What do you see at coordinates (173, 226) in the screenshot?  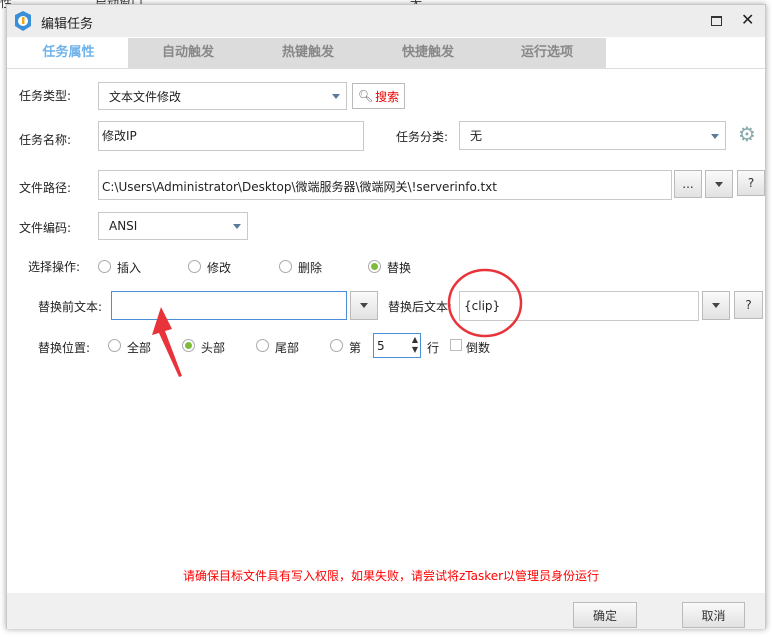 I see `encoding-select: ANSI` at bounding box center [173, 226].